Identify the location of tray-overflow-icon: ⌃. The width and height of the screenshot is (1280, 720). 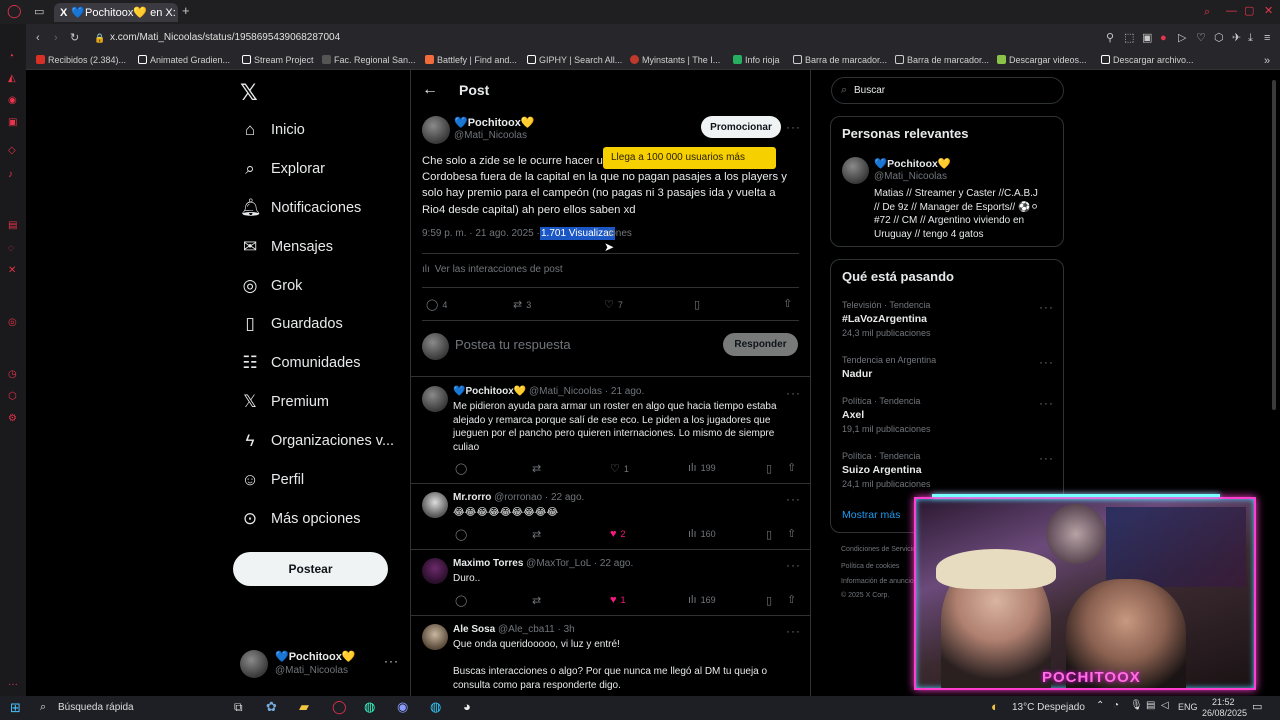
(1100, 705).